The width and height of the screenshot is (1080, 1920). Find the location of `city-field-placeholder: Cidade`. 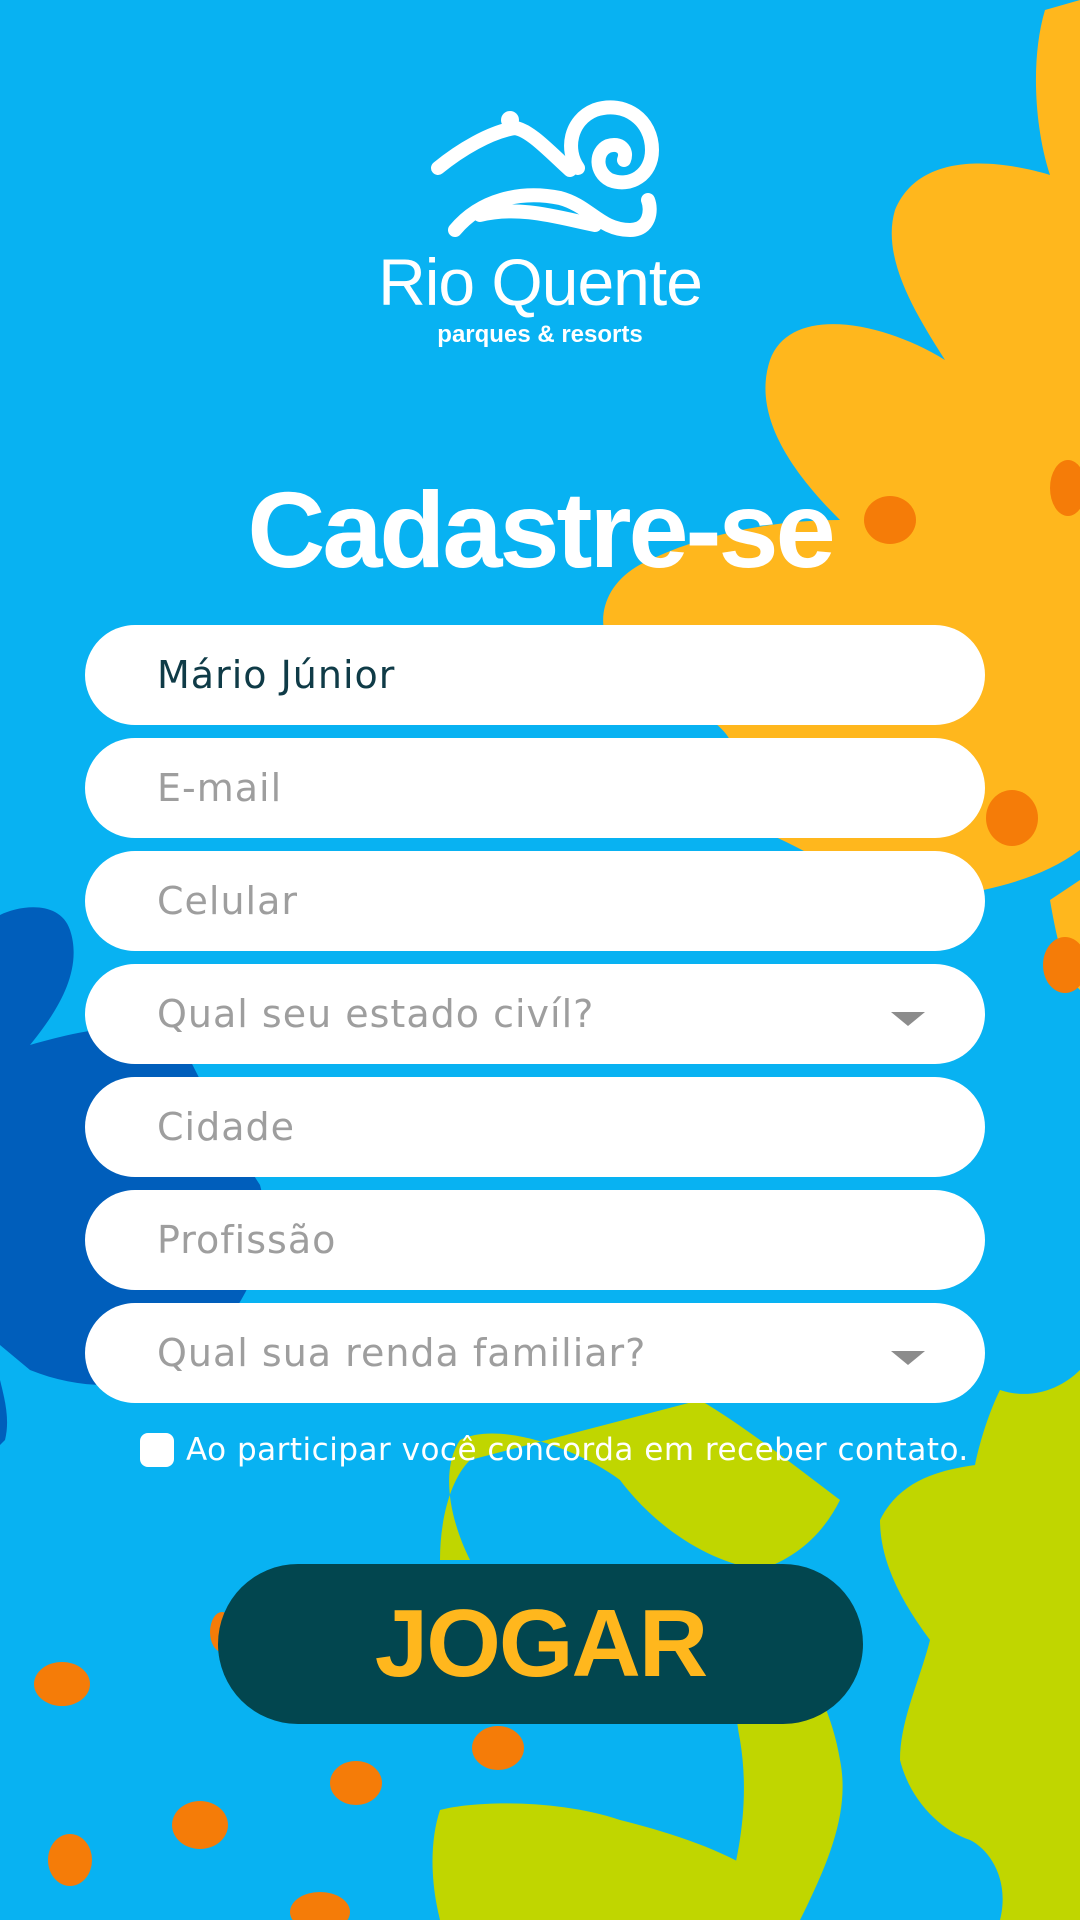

city-field-placeholder: Cidade is located at coordinates (226, 1127).